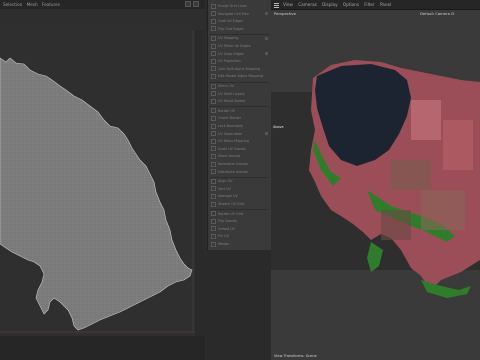 The width and height of the screenshot is (480, 360). Describe the element at coordinates (227, 110) in the screenshot. I see `menu-item-label: Border UV` at that location.